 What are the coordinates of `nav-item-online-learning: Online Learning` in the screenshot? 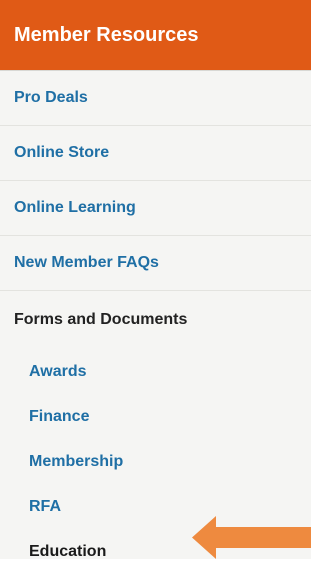 It's located at (155, 208).